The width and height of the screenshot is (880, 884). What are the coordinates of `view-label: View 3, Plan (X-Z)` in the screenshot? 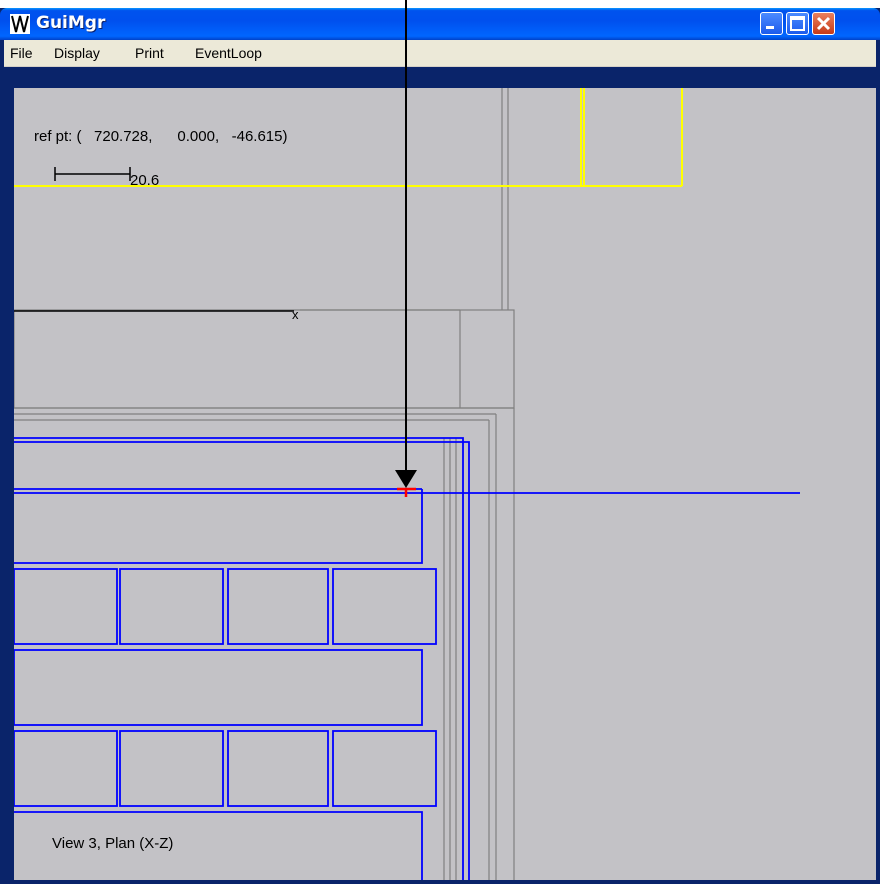 It's located at (113, 843).